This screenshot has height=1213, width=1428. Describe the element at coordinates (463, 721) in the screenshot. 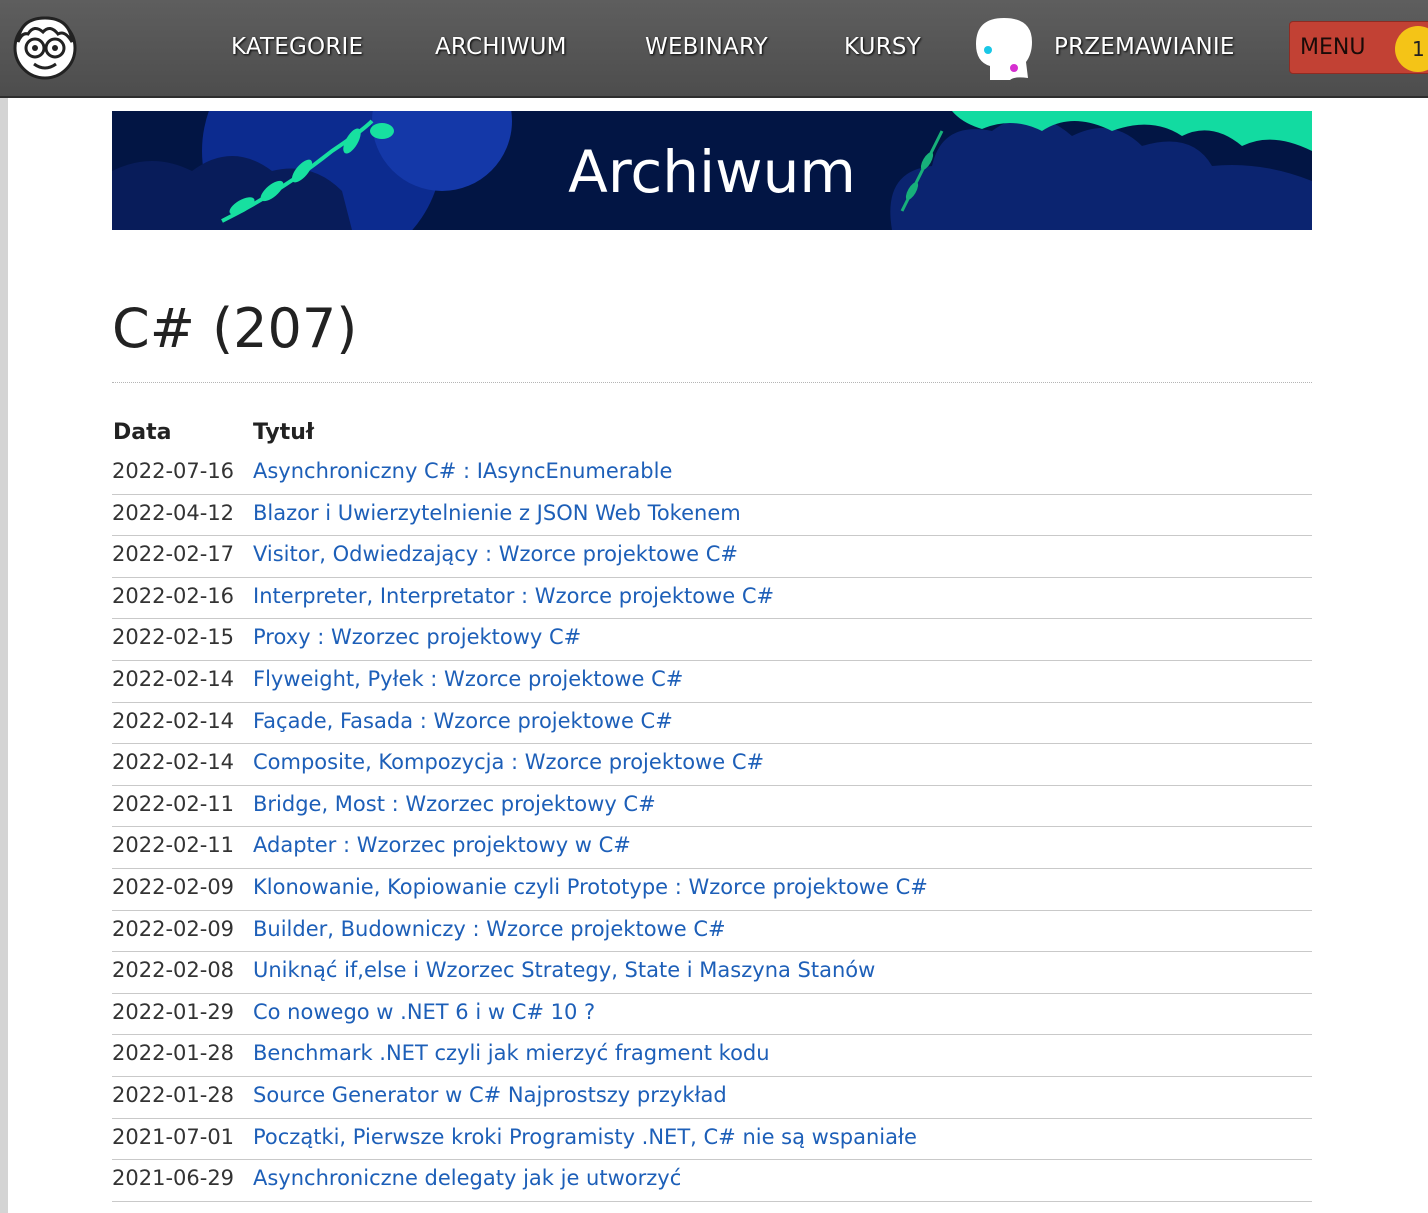

I see `row-title-link: Façade, Fasada : Wzorce projektowe C#` at that location.